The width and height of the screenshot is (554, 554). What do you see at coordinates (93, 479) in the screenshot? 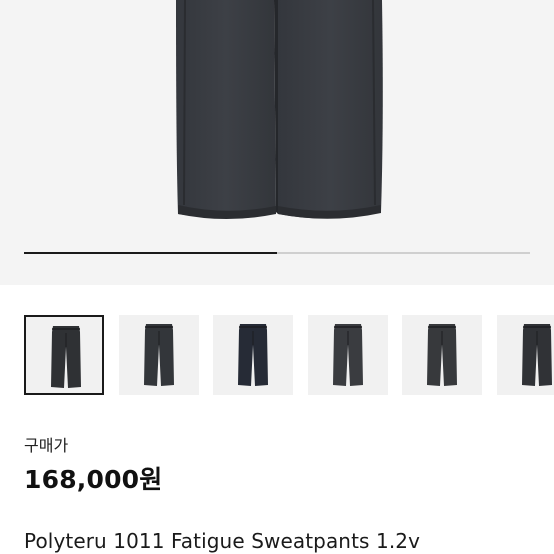
I see `price-value: 168,000원` at bounding box center [93, 479].